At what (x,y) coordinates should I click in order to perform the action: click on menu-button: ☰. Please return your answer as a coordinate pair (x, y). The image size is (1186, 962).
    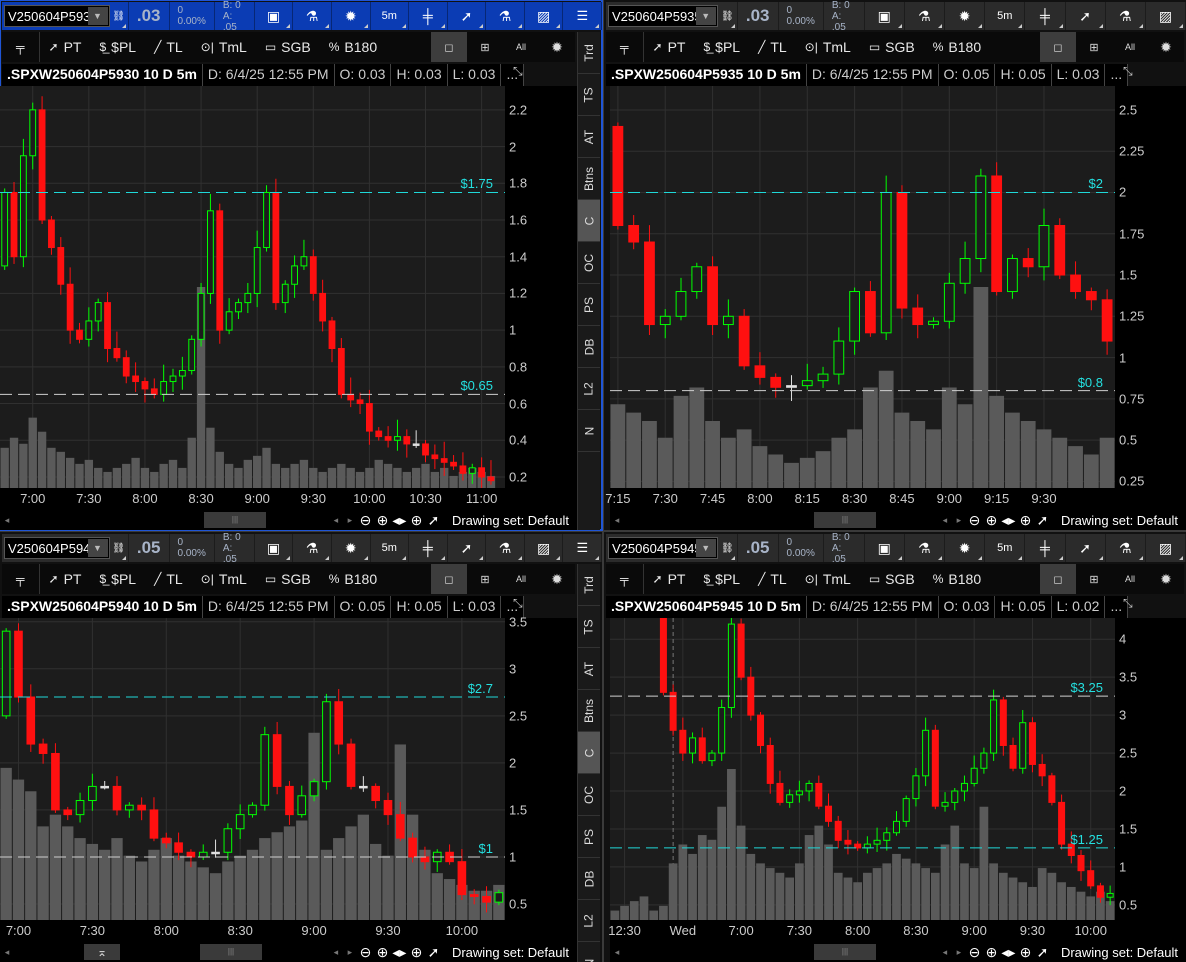
    Looking at the image, I should click on (582, 16).